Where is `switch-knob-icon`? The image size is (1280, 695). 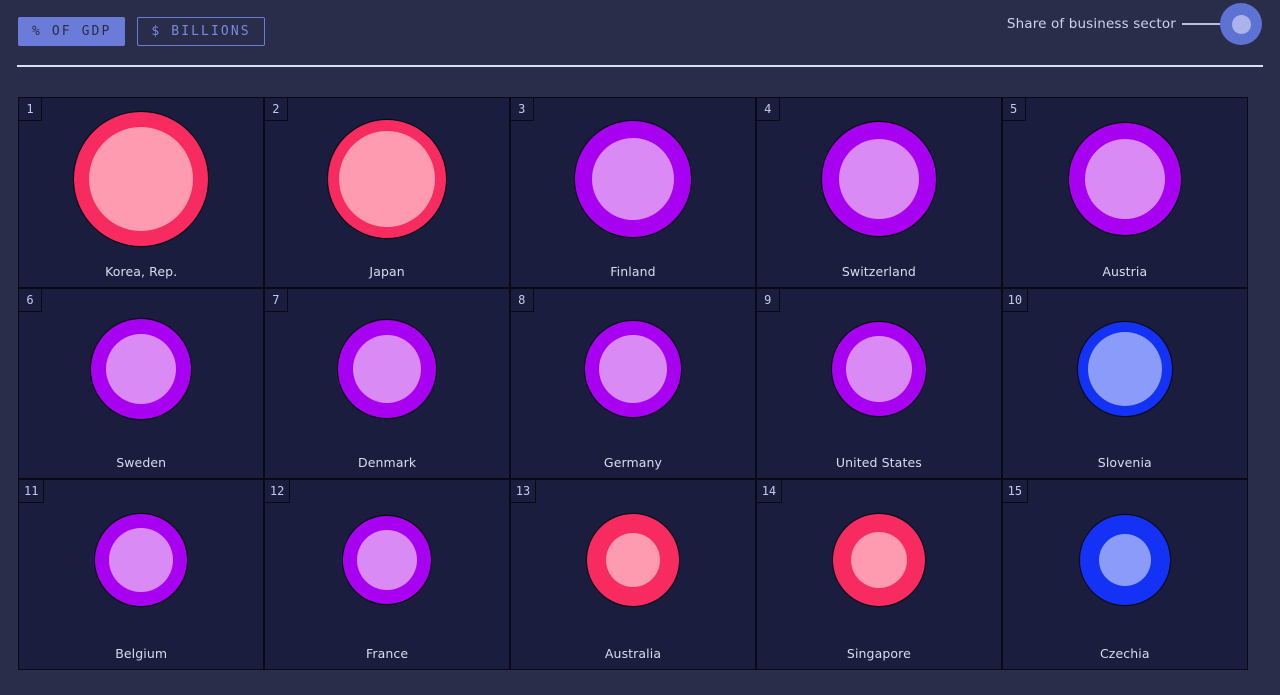 switch-knob-icon is located at coordinates (1241, 24).